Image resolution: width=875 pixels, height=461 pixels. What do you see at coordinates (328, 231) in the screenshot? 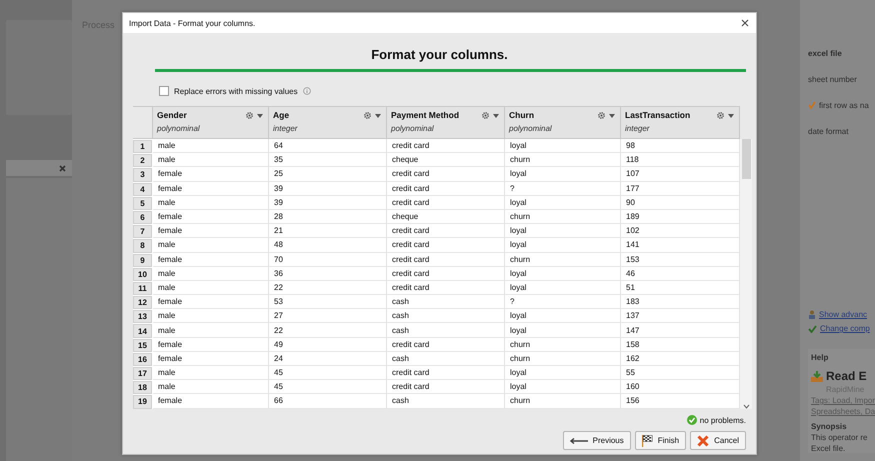
I see `table-cell: 21` at bounding box center [328, 231].